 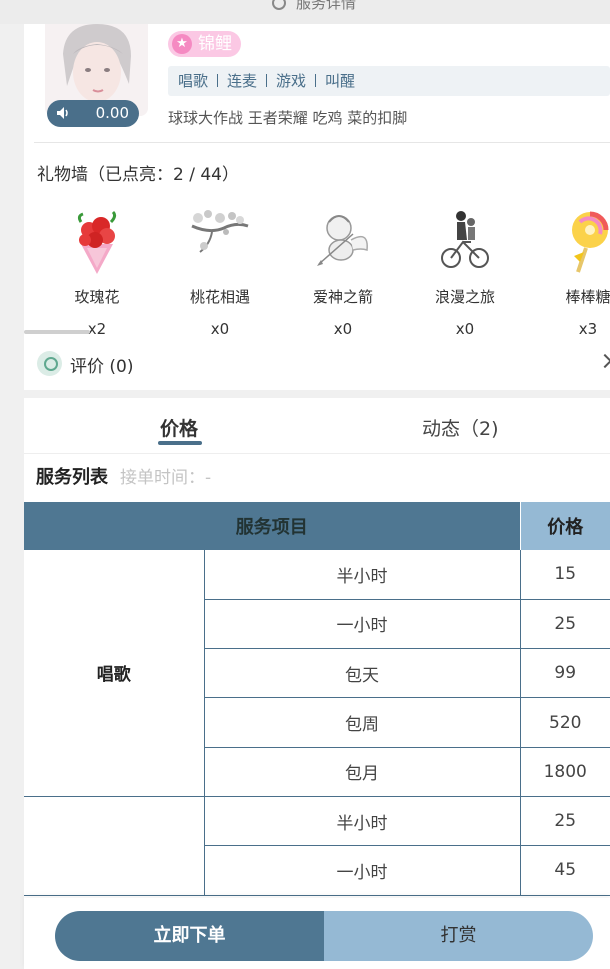 What do you see at coordinates (317, 426) in the screenshot?
I see `tab-bar: 价格 动态（2)` at bounding box center [317, 426].